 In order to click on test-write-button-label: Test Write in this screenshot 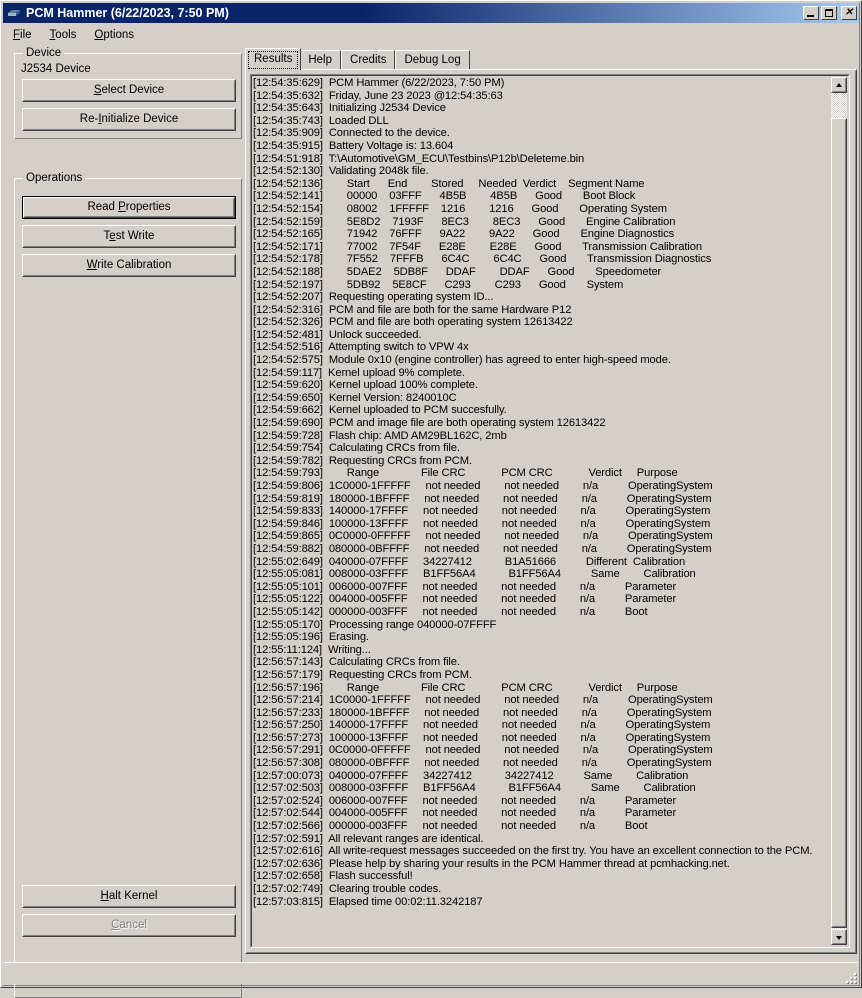, I will do `click(129, 235)`.